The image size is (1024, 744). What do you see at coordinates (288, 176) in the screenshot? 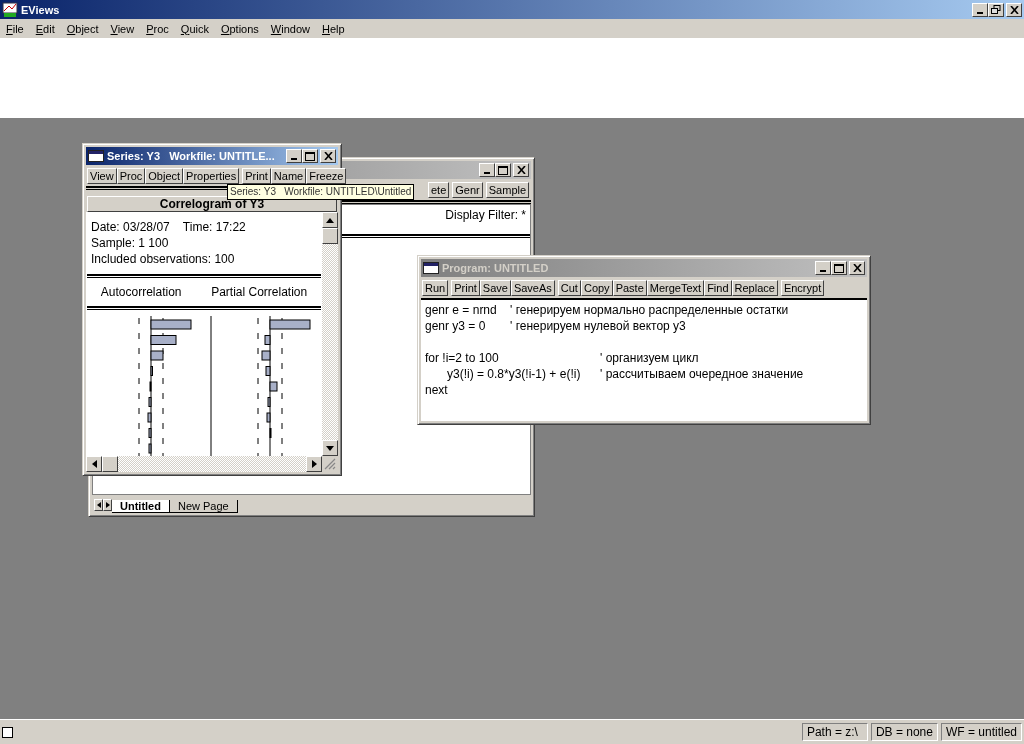
I see `toolbar-button: Name` at bounding box center [288, 176].